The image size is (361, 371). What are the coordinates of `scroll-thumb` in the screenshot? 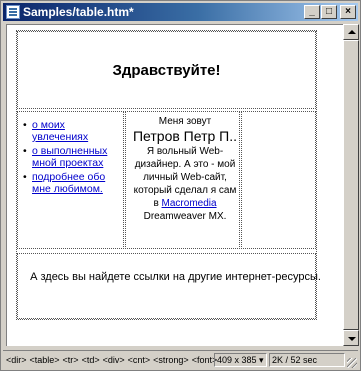 It's located at (351, 185).